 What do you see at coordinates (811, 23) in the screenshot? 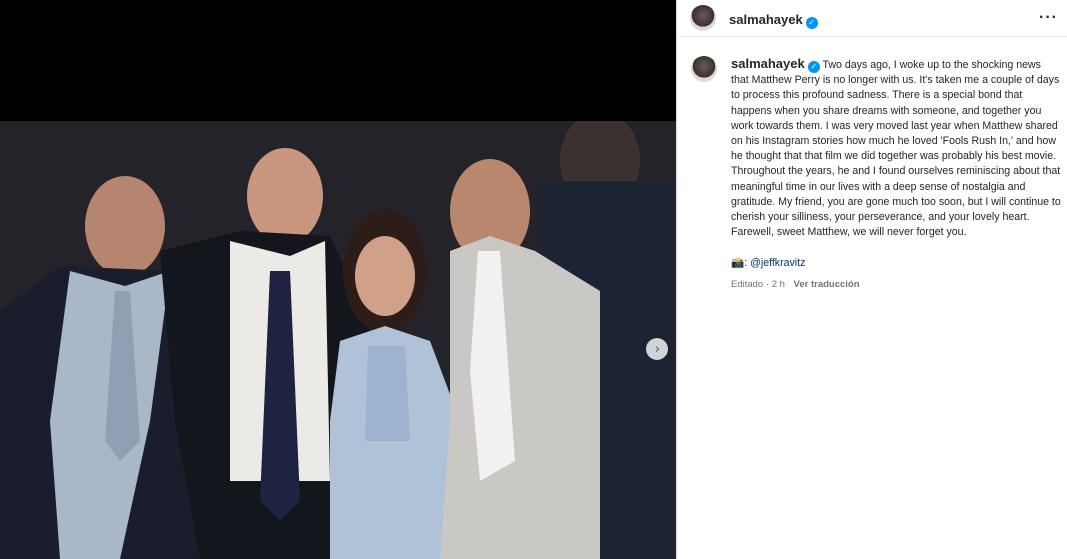
I see `verified-badge-icon: ✓` at bounding box center [811, 23].